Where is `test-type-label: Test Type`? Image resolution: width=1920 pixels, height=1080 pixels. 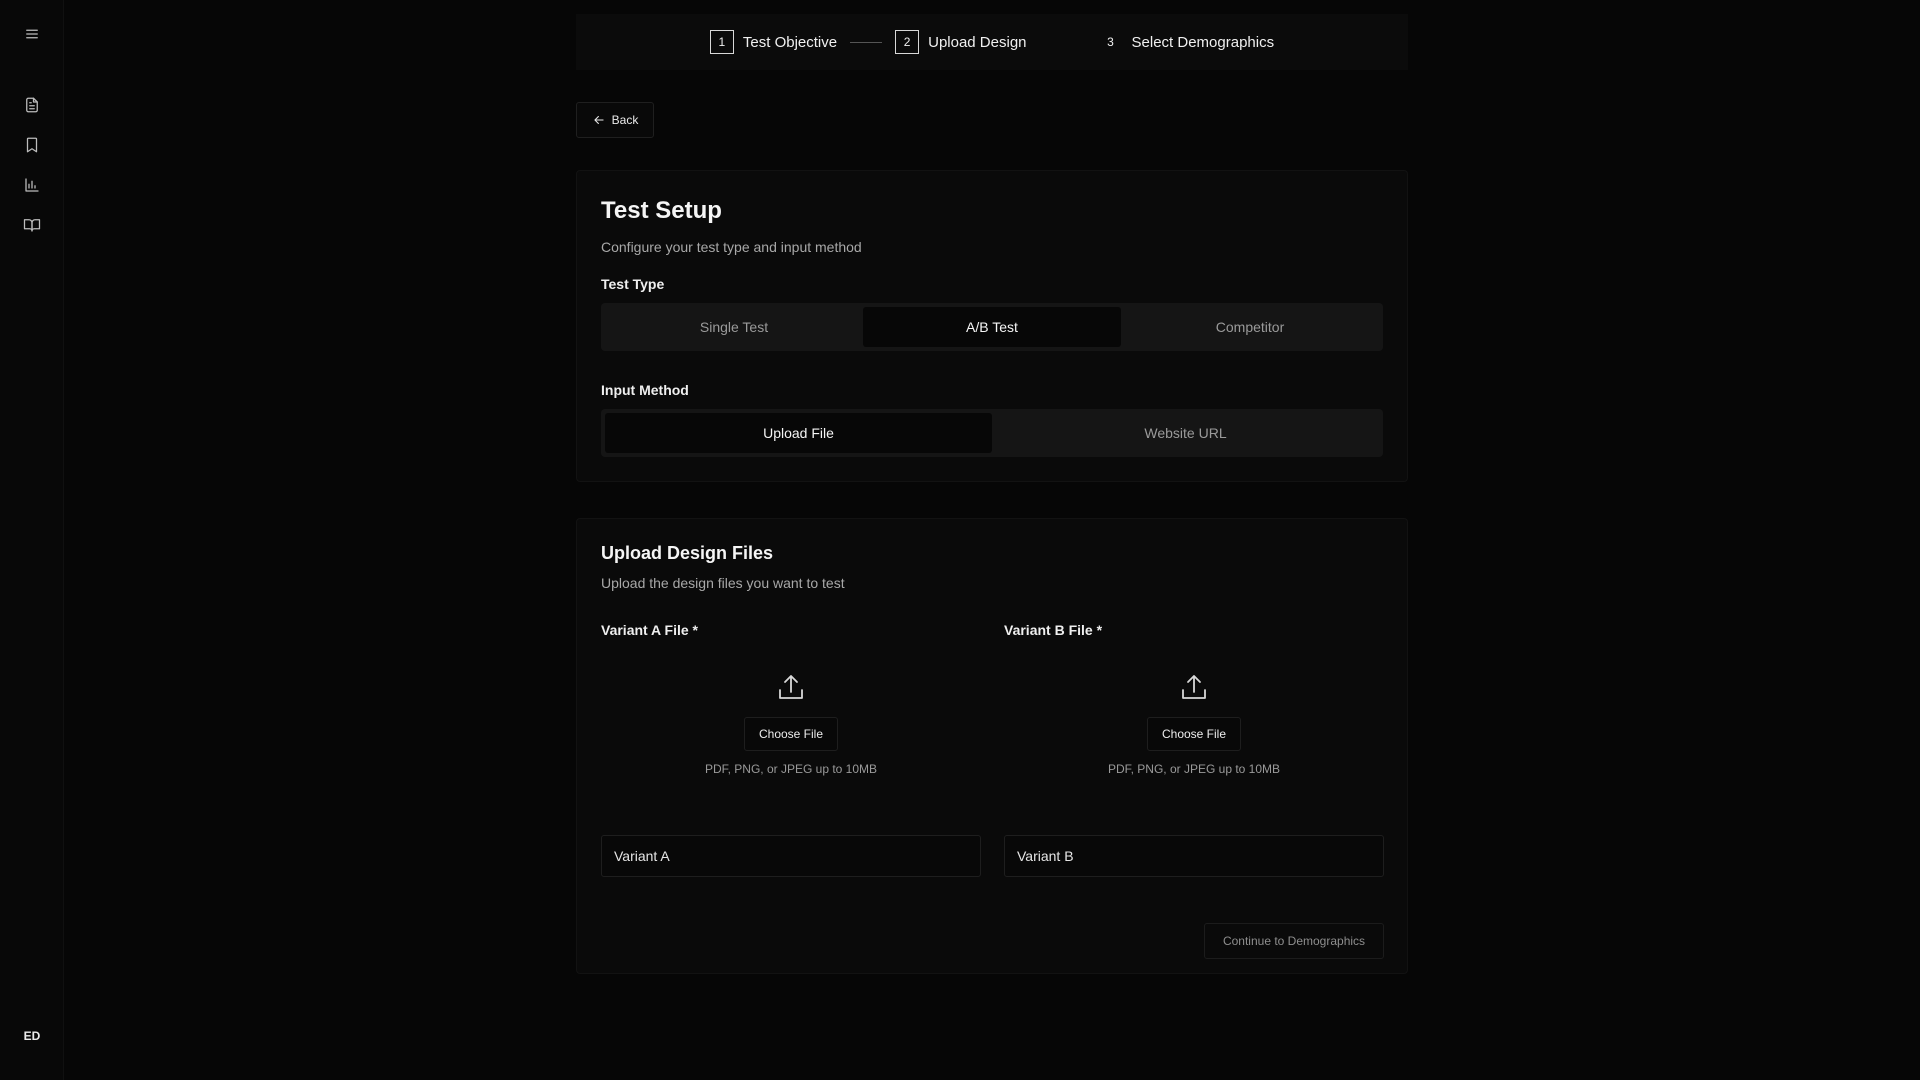
test-type-label: Test Type is located at coordinates (633, 284).